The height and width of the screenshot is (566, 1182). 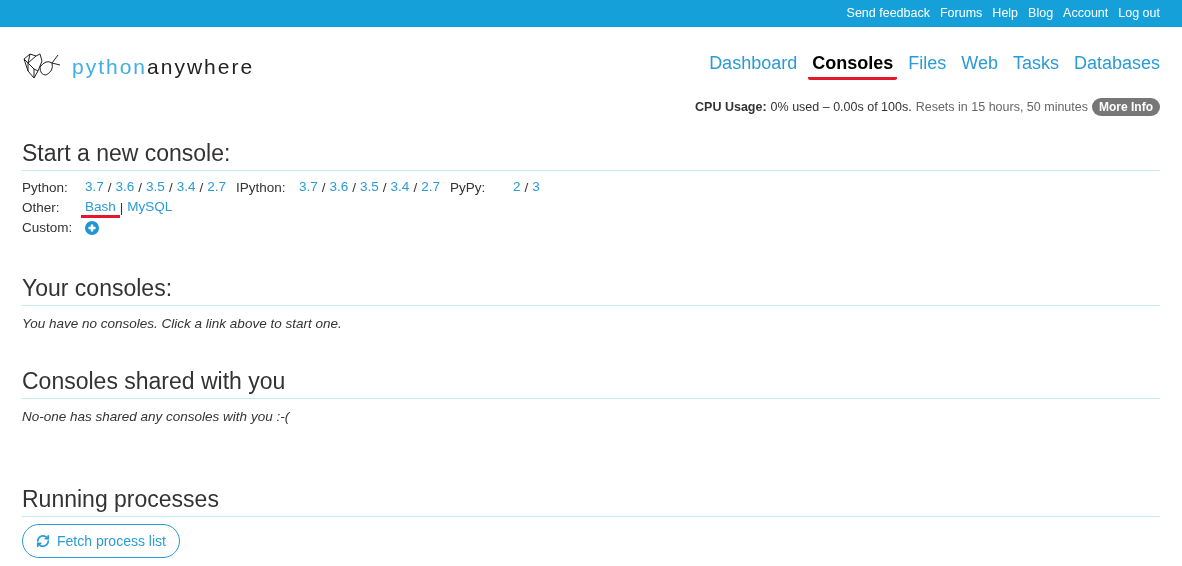 I want to click on add-icon, so click(x=92, y=227).